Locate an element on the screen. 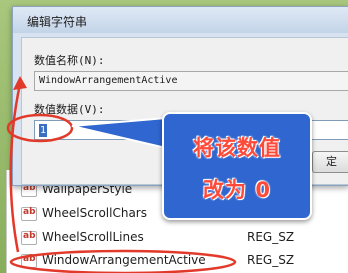 This screenshot has width=348, height=273. callout-text-line1: 将该数值 is located at coordinates (237, 148).